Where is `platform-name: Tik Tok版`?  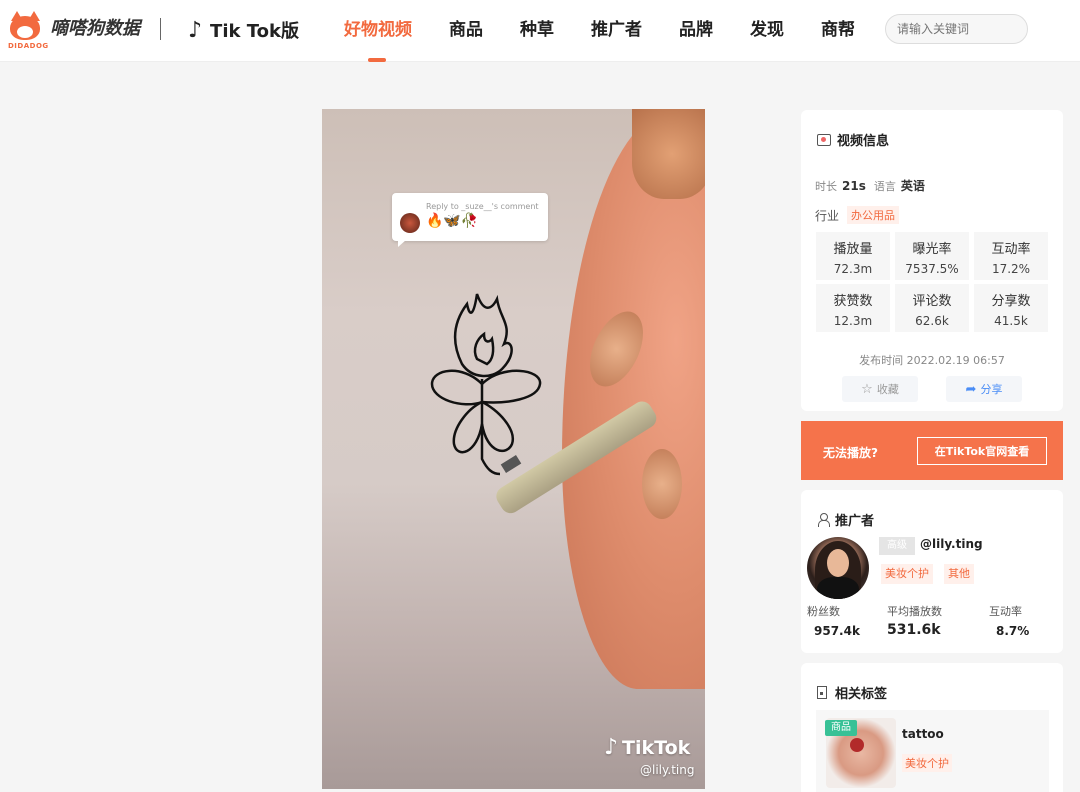
platform-name: Tik Tok版 is located at coordinates (254, 31).